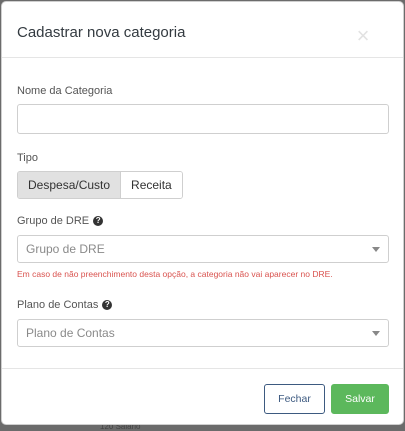  I want to click on type-label: Tipo, so click(27, 158).